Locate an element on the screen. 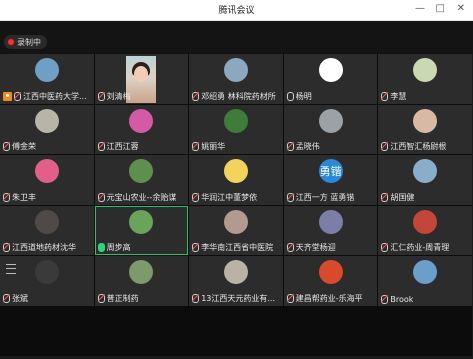 The height and width of the screenshot is (359, 473). participant-label: 汇仁药业-周青理 is located at coordinates (425, 247).